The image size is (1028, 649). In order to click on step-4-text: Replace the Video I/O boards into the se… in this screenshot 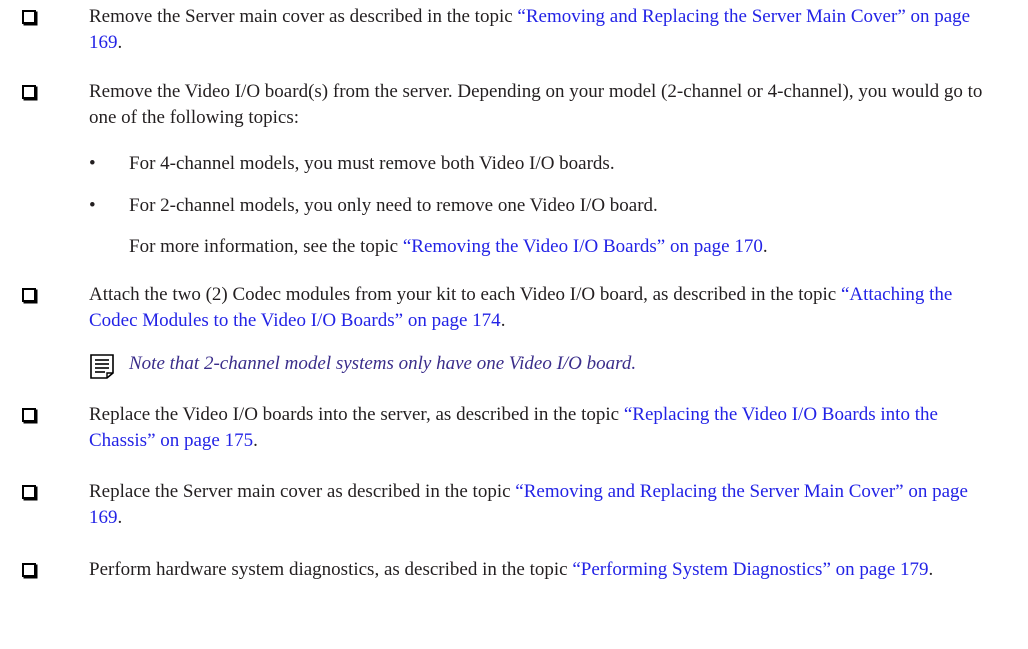, I will do `click(539, 428)`.